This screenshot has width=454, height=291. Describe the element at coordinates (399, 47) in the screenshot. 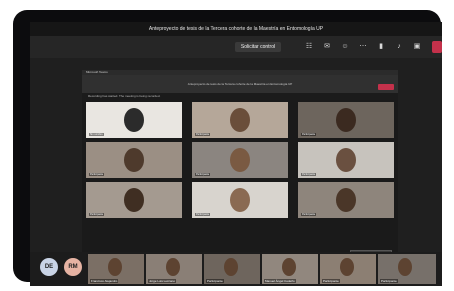

I see `microphone-icon: ♪` at that location.